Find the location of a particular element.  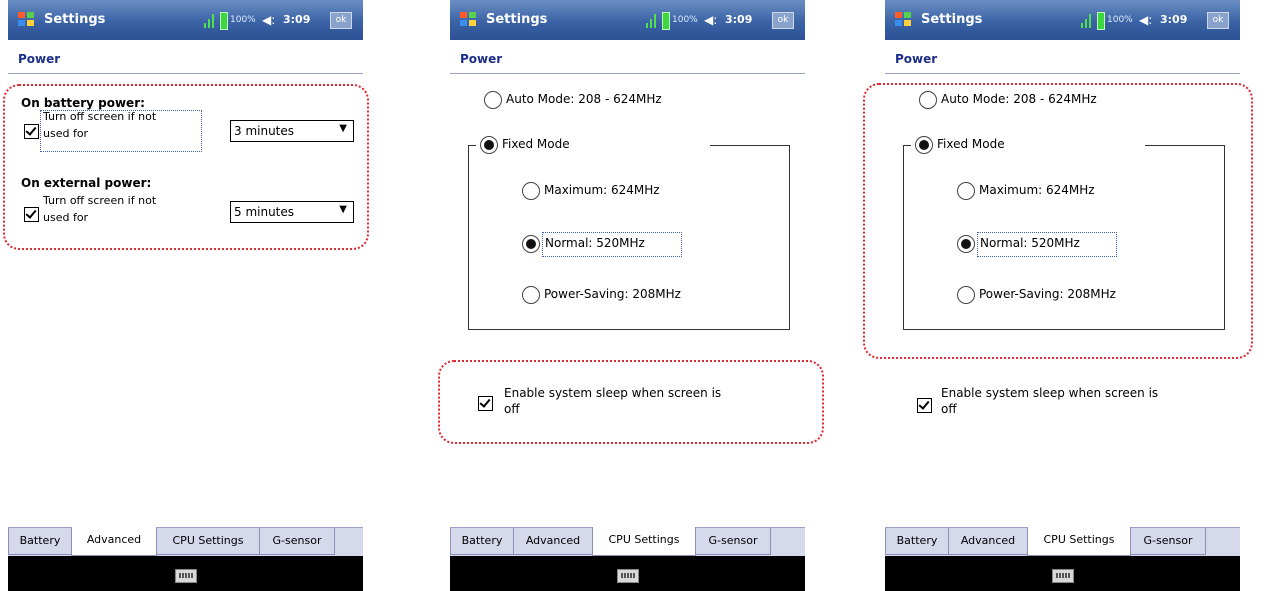

fixed-mode-caption: Fixed Mode is located at coordinates (593, 145).